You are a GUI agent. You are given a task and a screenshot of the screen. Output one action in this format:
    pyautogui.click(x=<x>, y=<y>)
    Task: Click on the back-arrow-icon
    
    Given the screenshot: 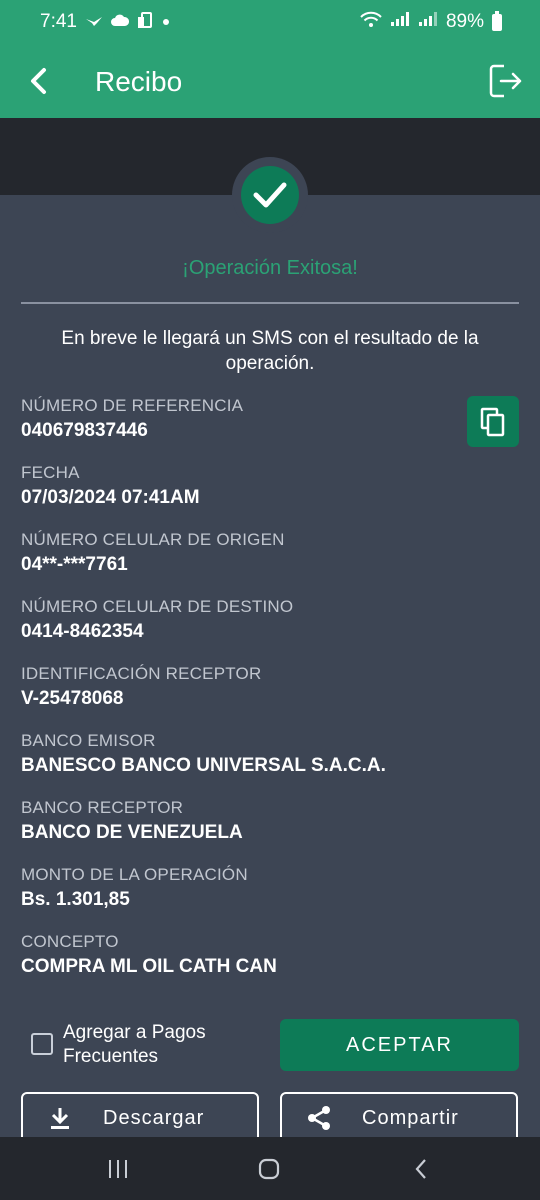 What is the action you would take?
    pyautogui.click(x=420, y=1169)
    